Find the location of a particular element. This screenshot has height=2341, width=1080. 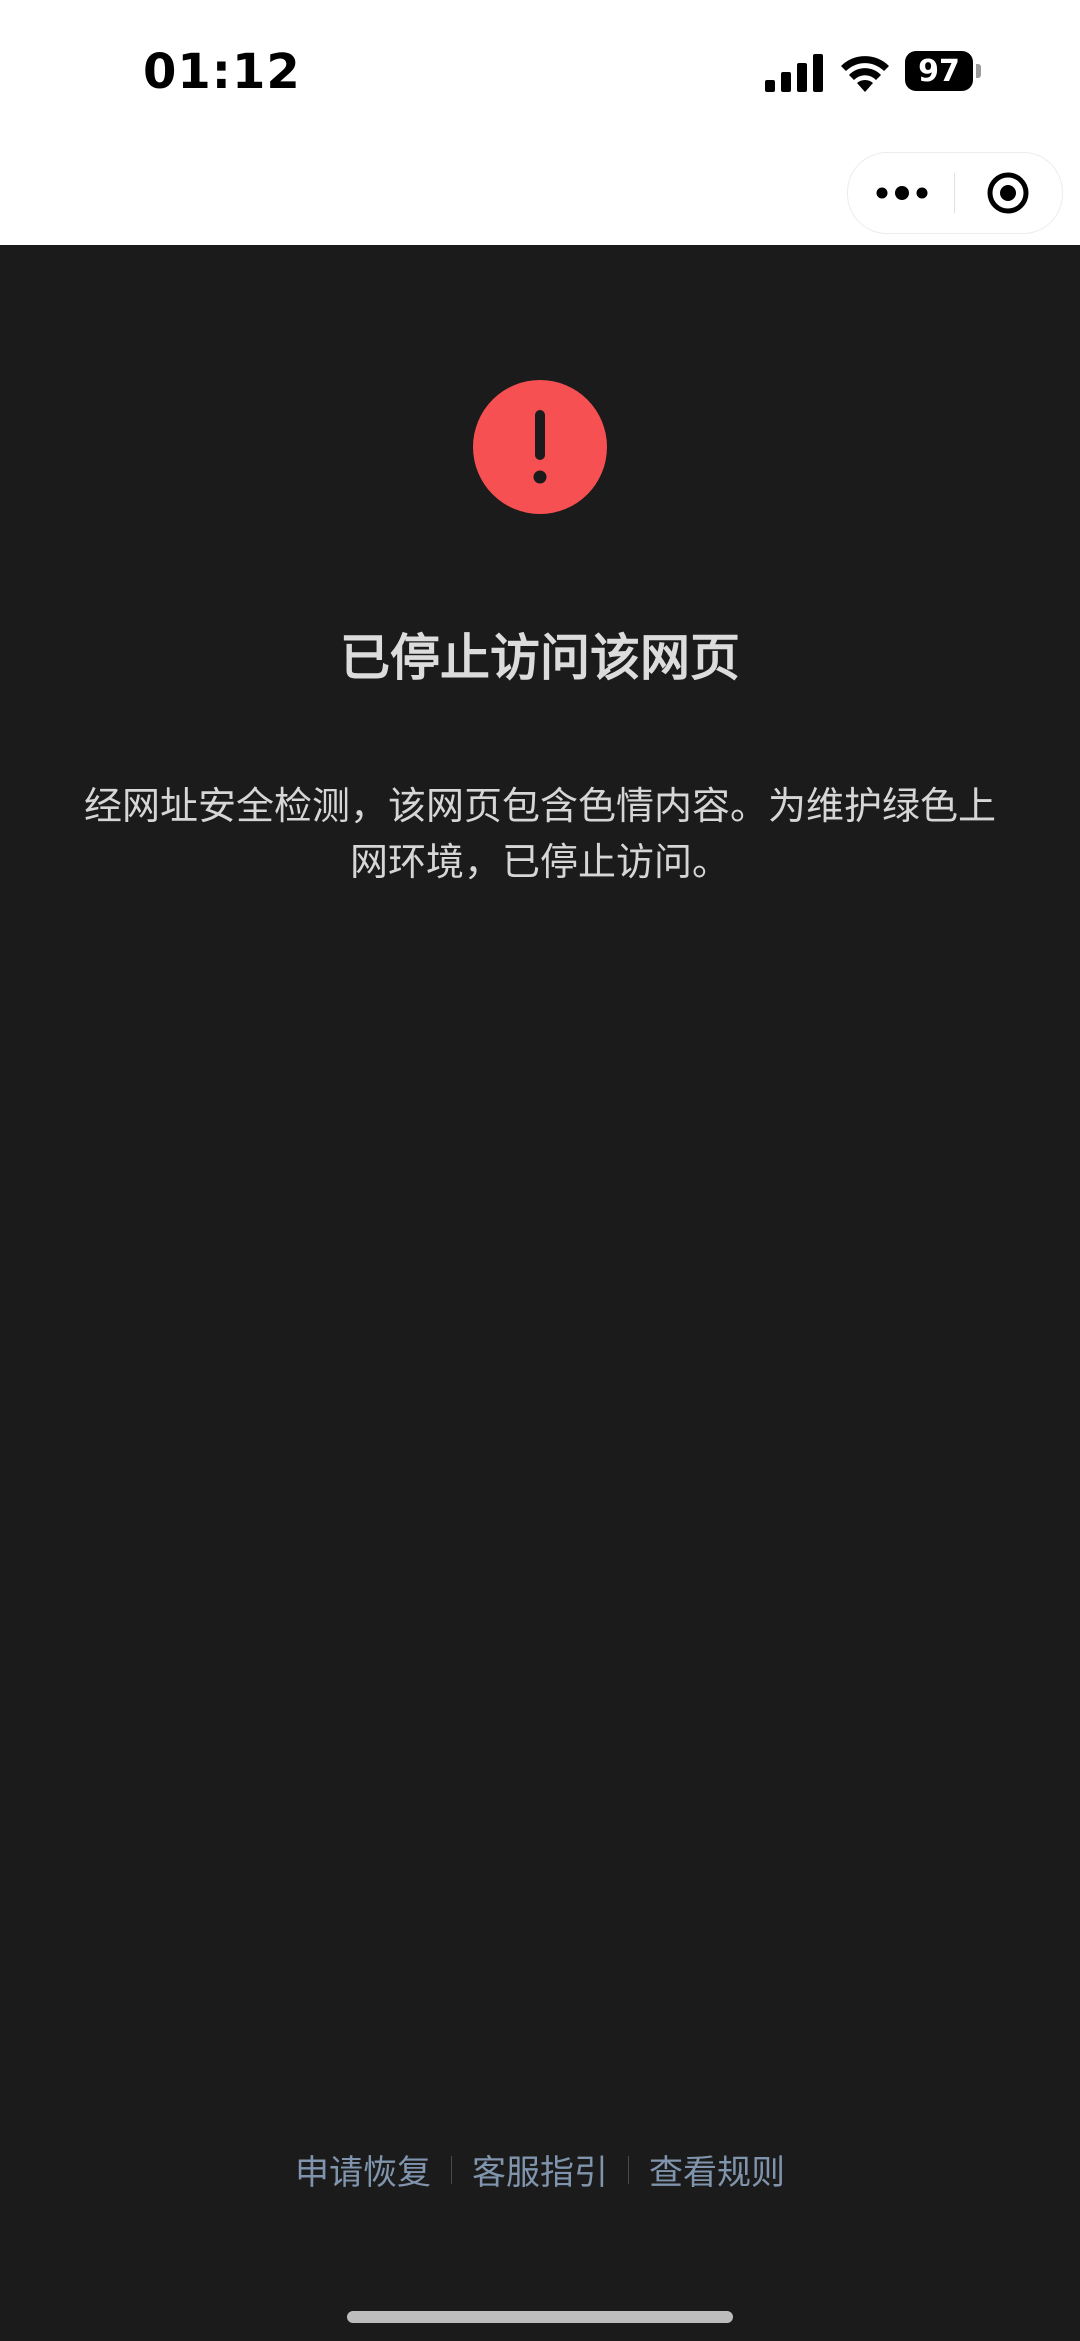

signal-icon is located at coordinates (794, 73).